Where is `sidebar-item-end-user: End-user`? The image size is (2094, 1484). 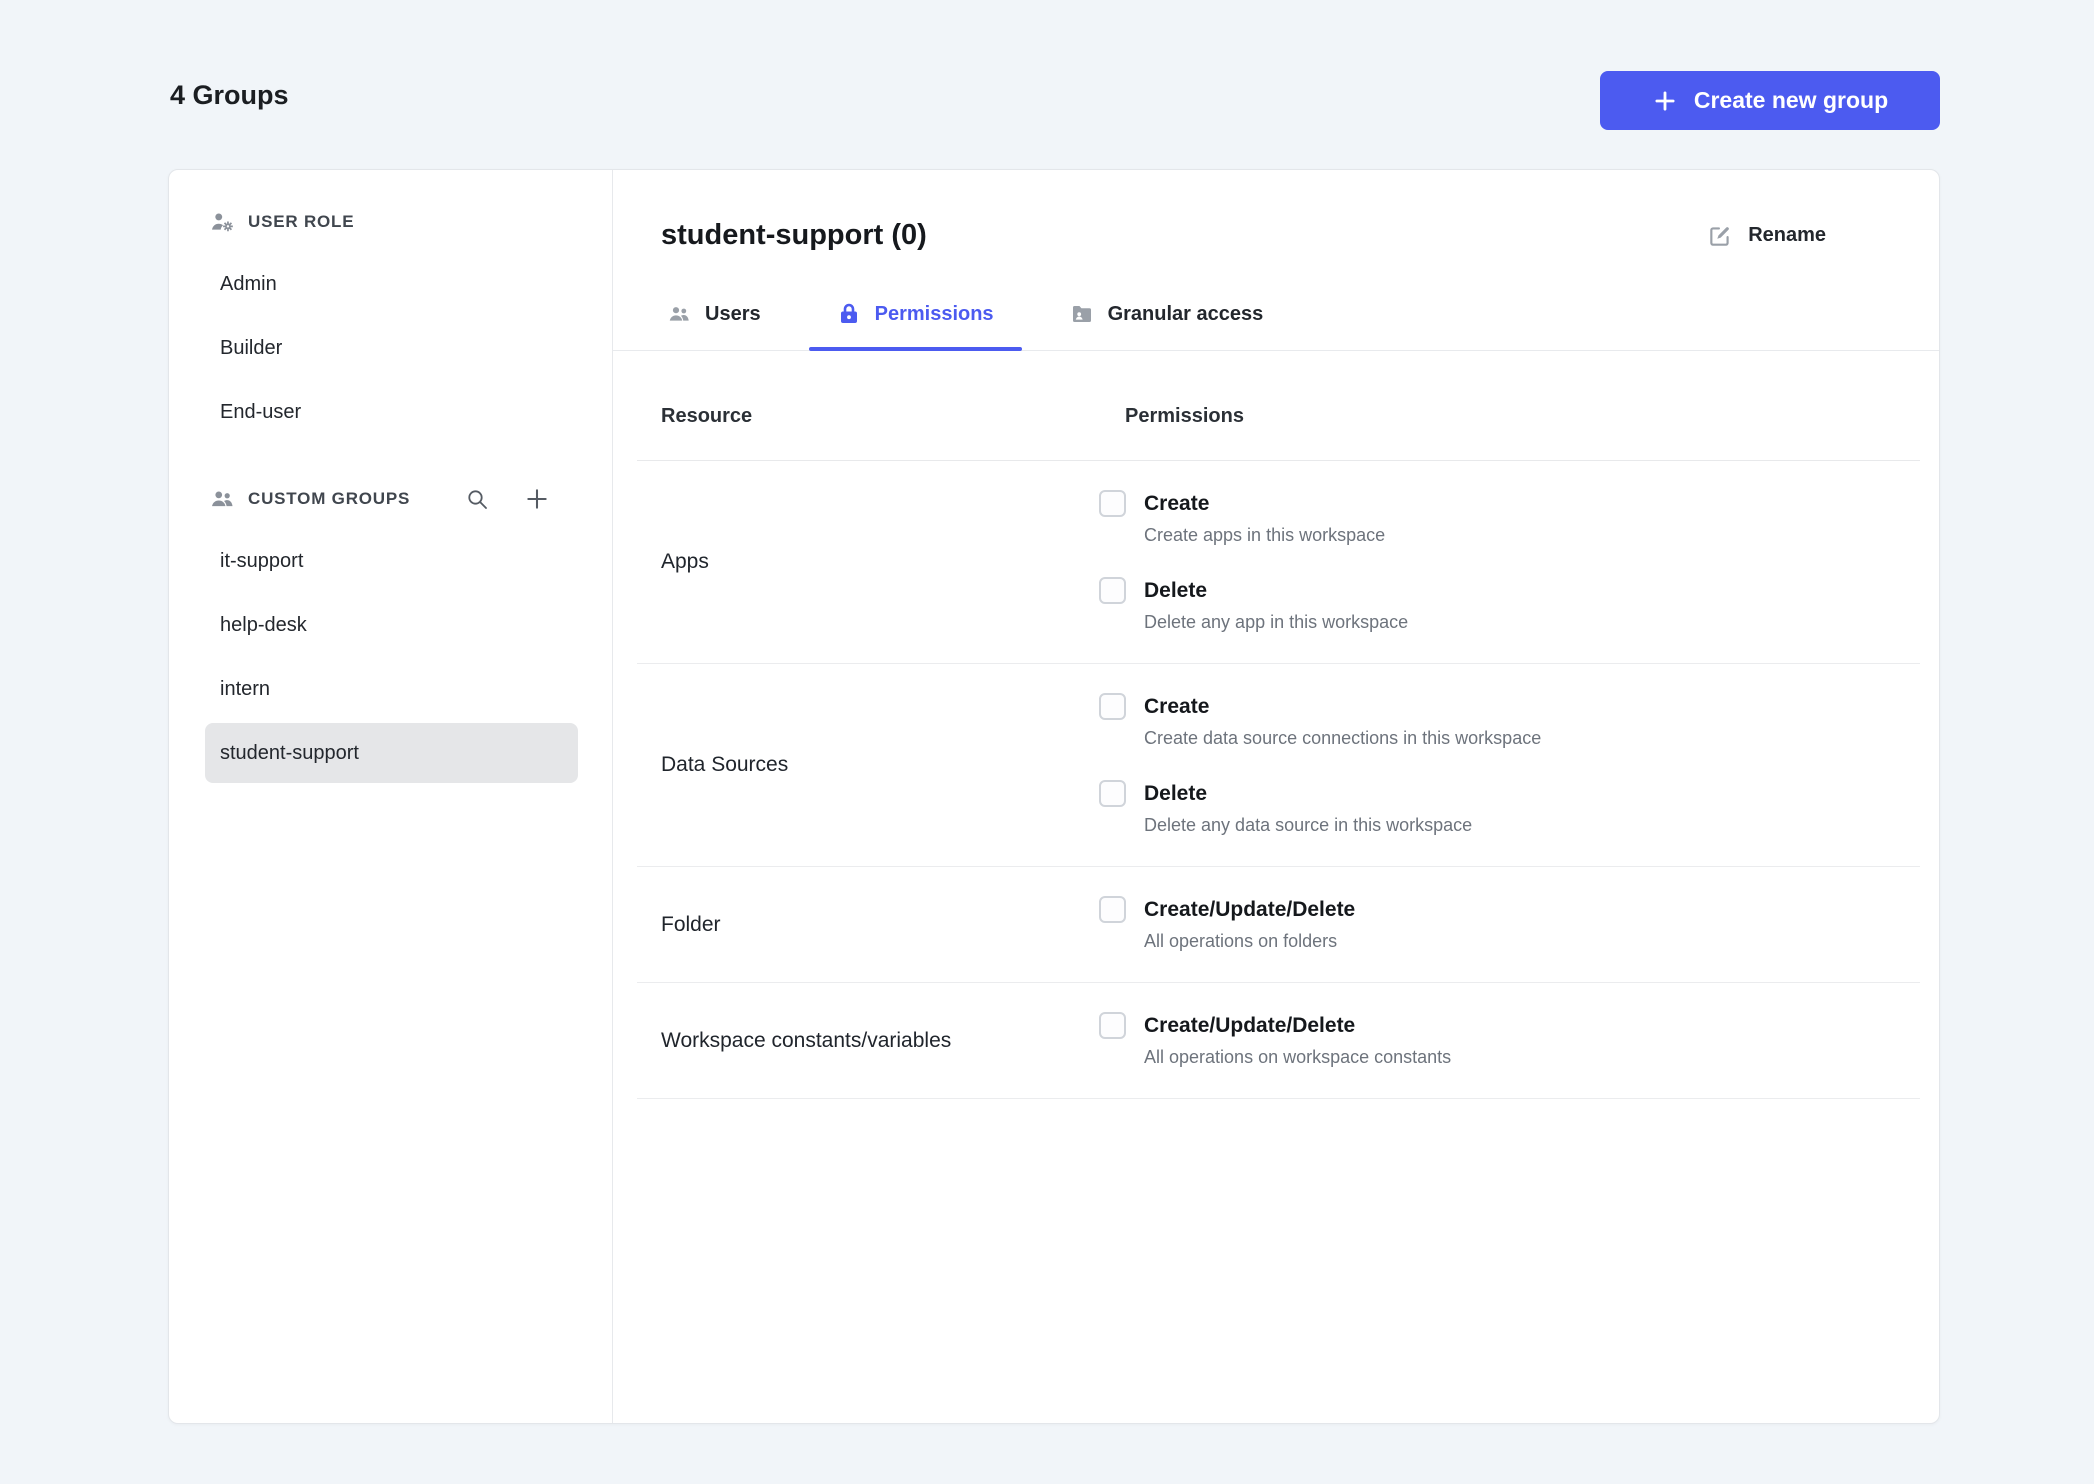 sidebar-item-end-user: End-user is located at coordinates (391, 412).